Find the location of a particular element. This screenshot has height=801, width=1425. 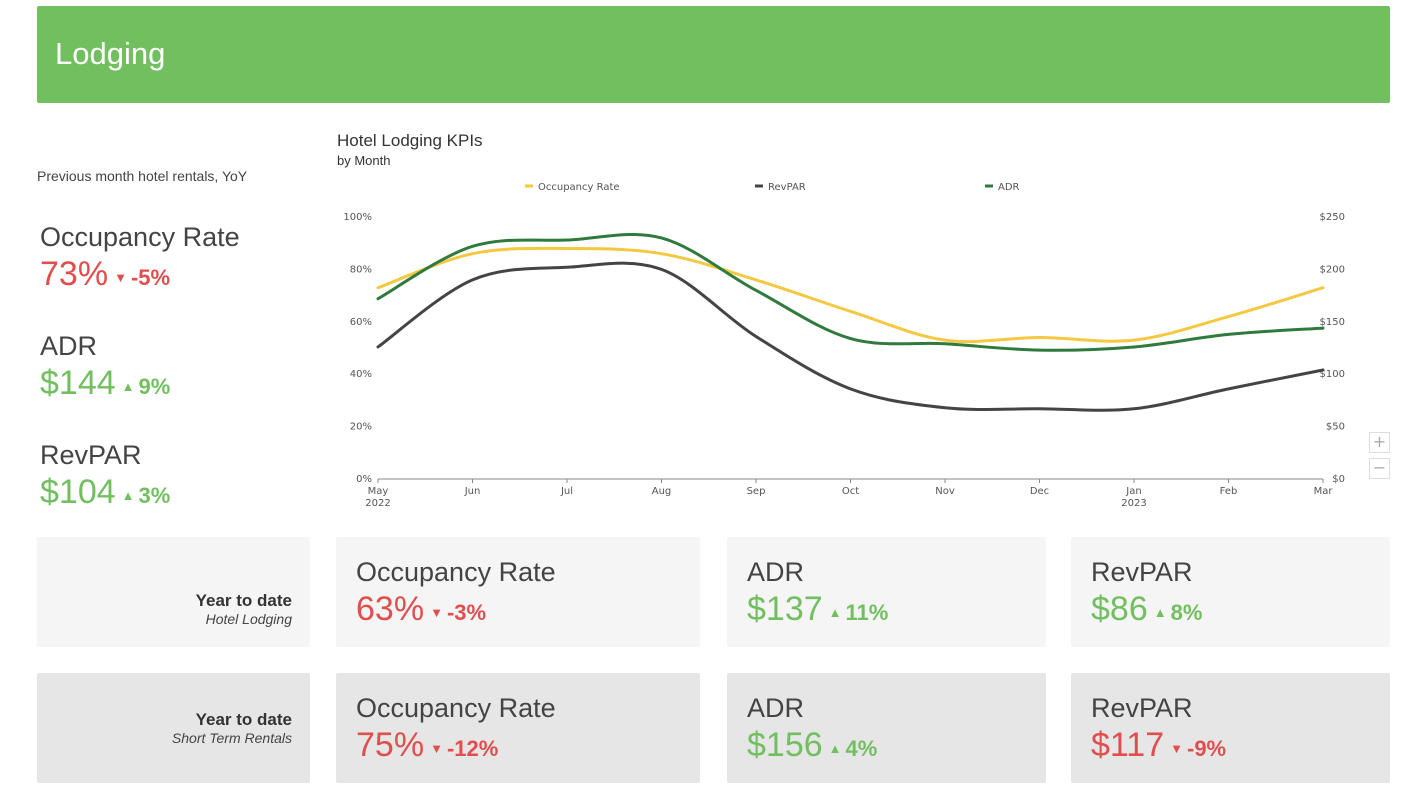

summary-kpi-occupancy: Occupancy Rate 73% ▼ -5% is located at coordinates (140, 257).